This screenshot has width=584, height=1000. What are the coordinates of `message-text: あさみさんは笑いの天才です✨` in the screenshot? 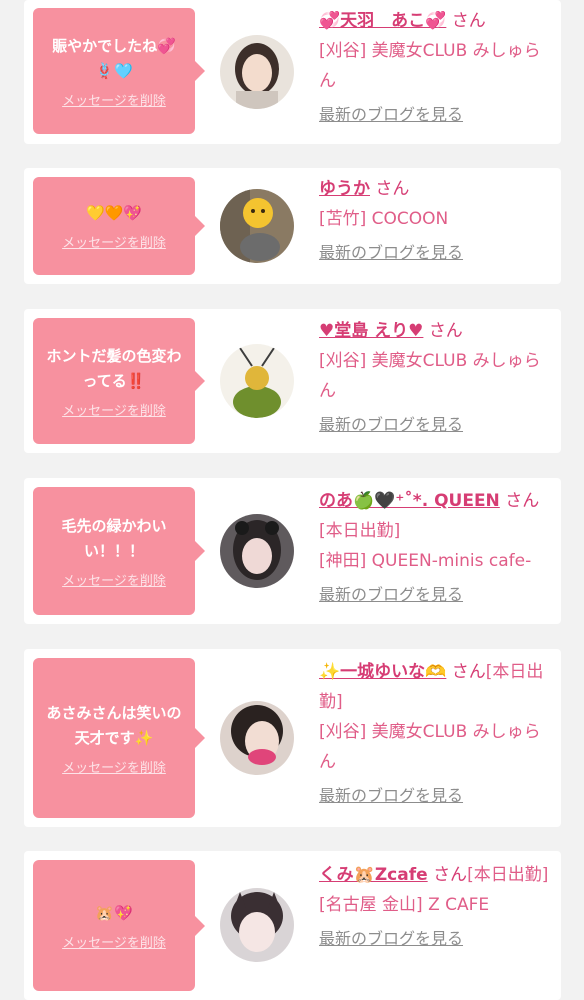 It's located at (114, 725).